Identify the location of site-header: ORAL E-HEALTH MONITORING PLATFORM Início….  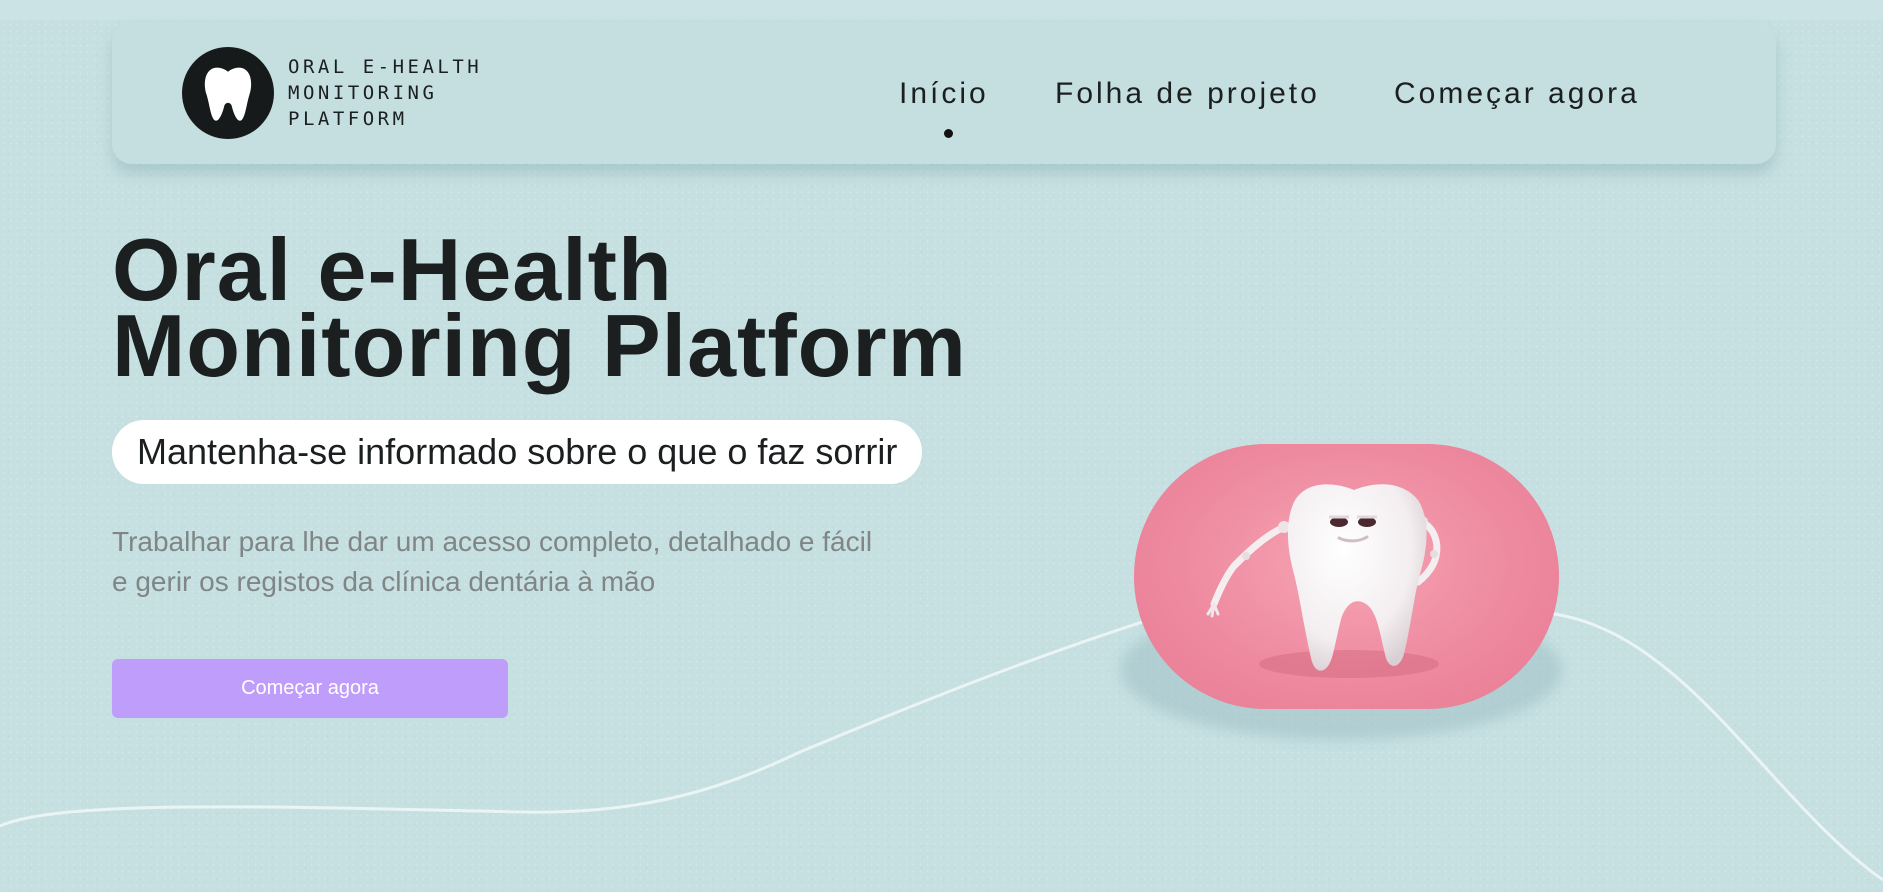
(944, 92).